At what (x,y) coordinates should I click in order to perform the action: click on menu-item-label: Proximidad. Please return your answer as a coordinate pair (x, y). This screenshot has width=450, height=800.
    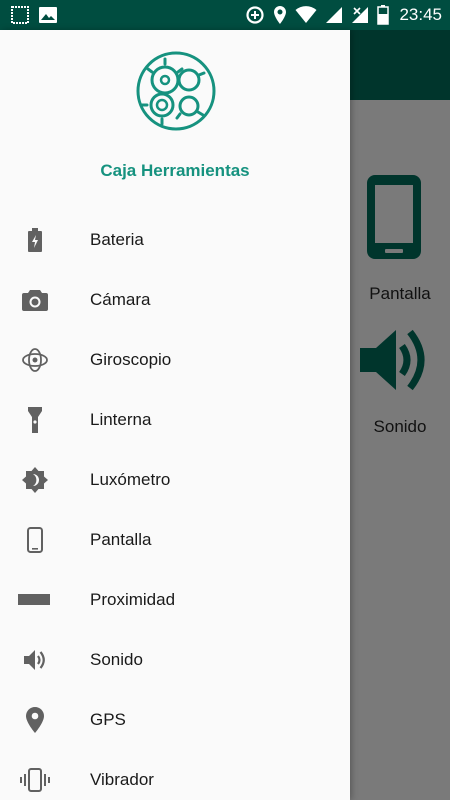
    Looking at the image, I should click on (133, 599).